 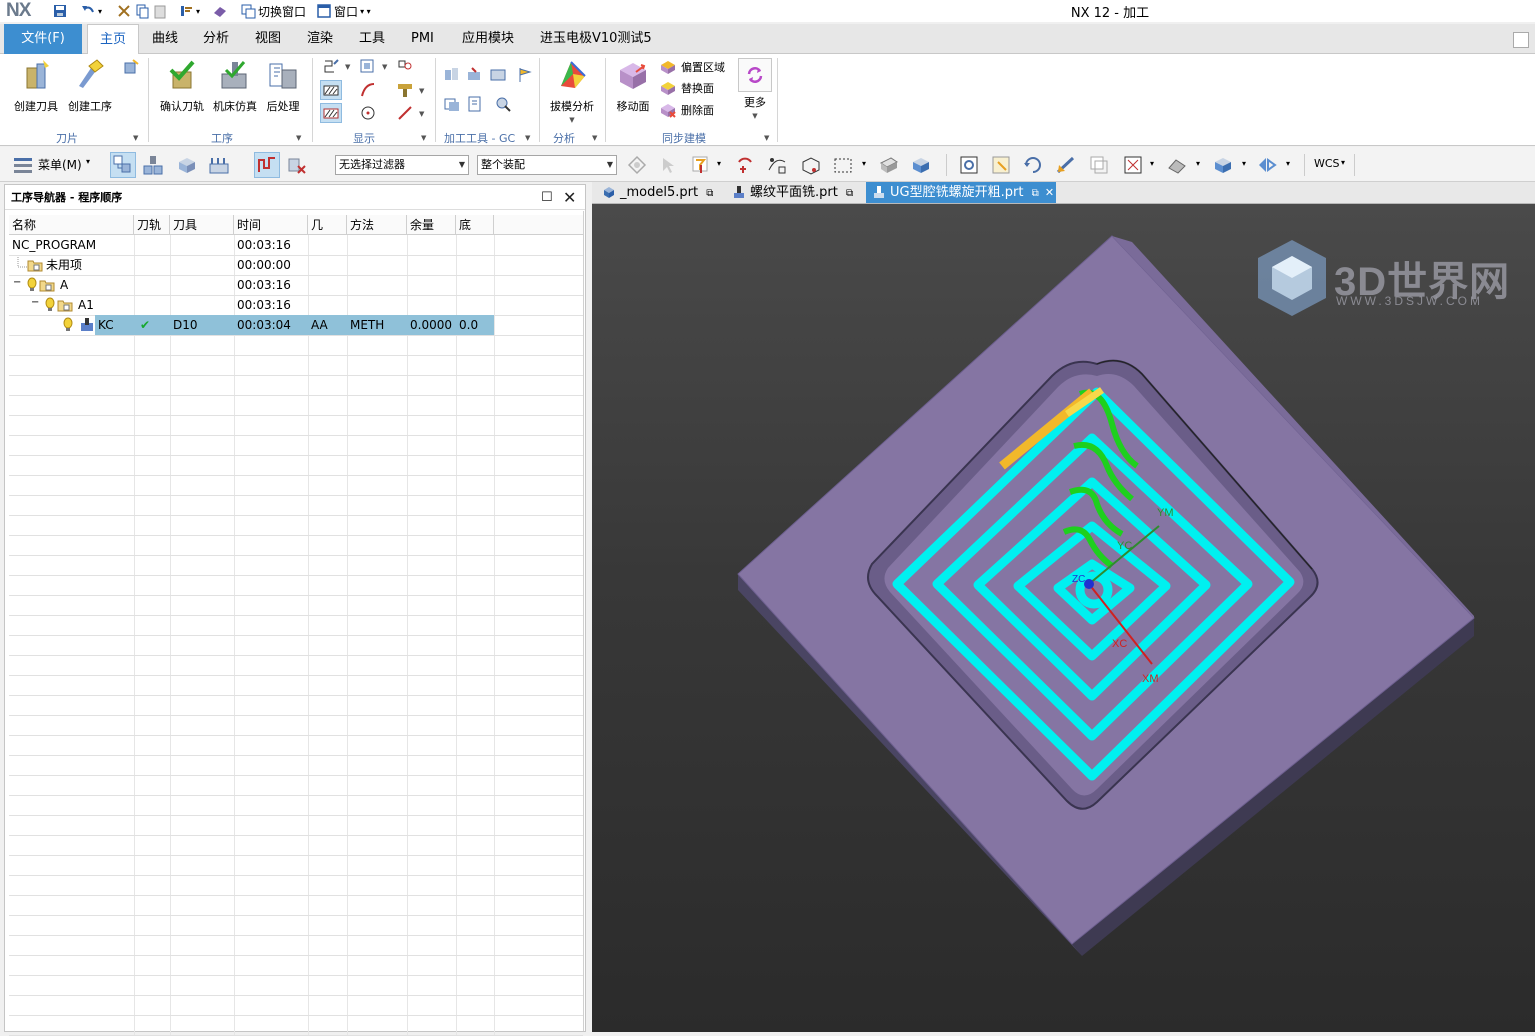 What do you see at coordinates (368, 113) in the screenshot?
I see `display-point-icon` at bounding box center [368, 113].